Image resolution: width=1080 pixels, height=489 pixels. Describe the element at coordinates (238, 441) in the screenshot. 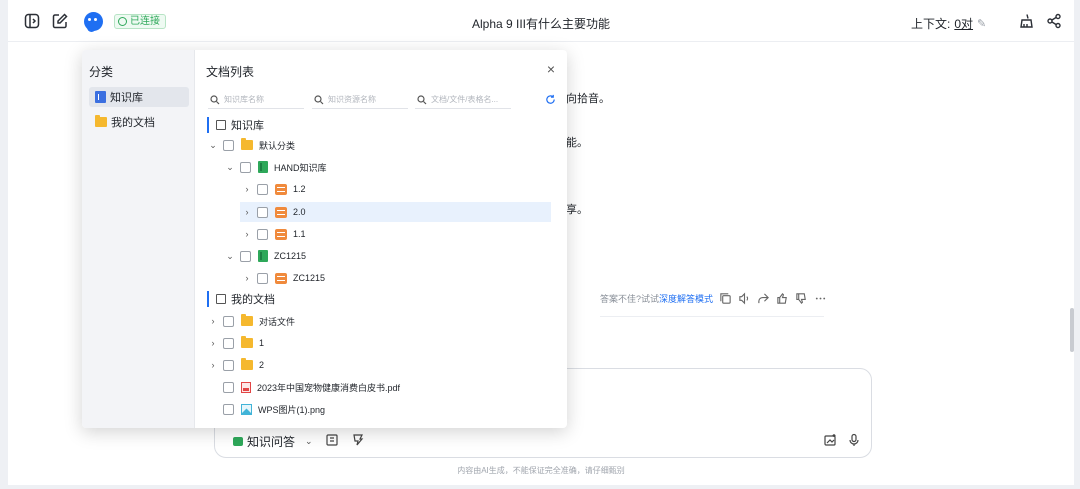

I see `knowledge-icon` at that location.